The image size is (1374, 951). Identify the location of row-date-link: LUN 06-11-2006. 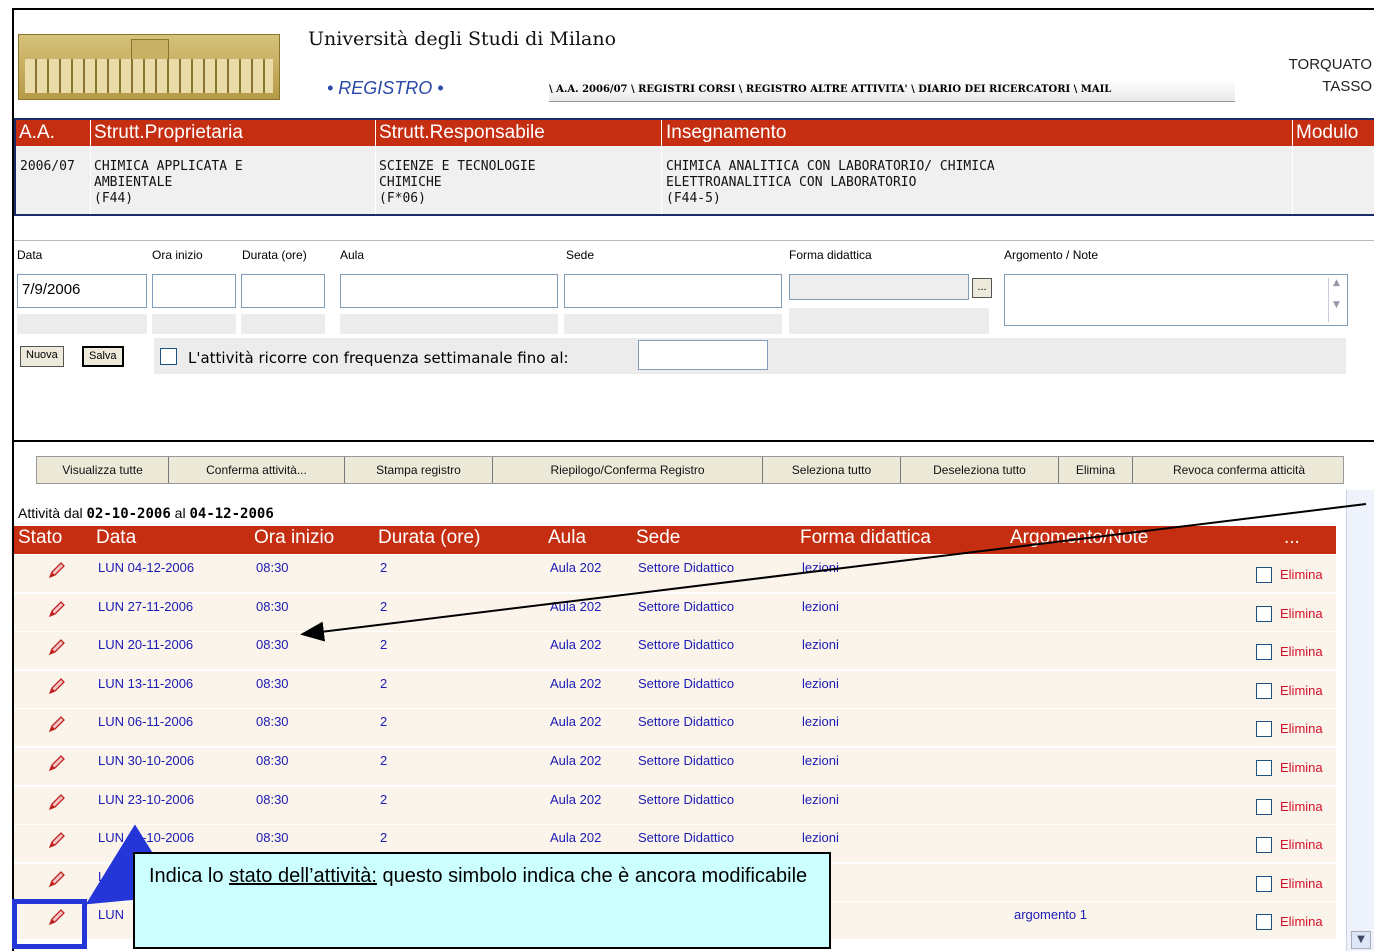
(145, 721).